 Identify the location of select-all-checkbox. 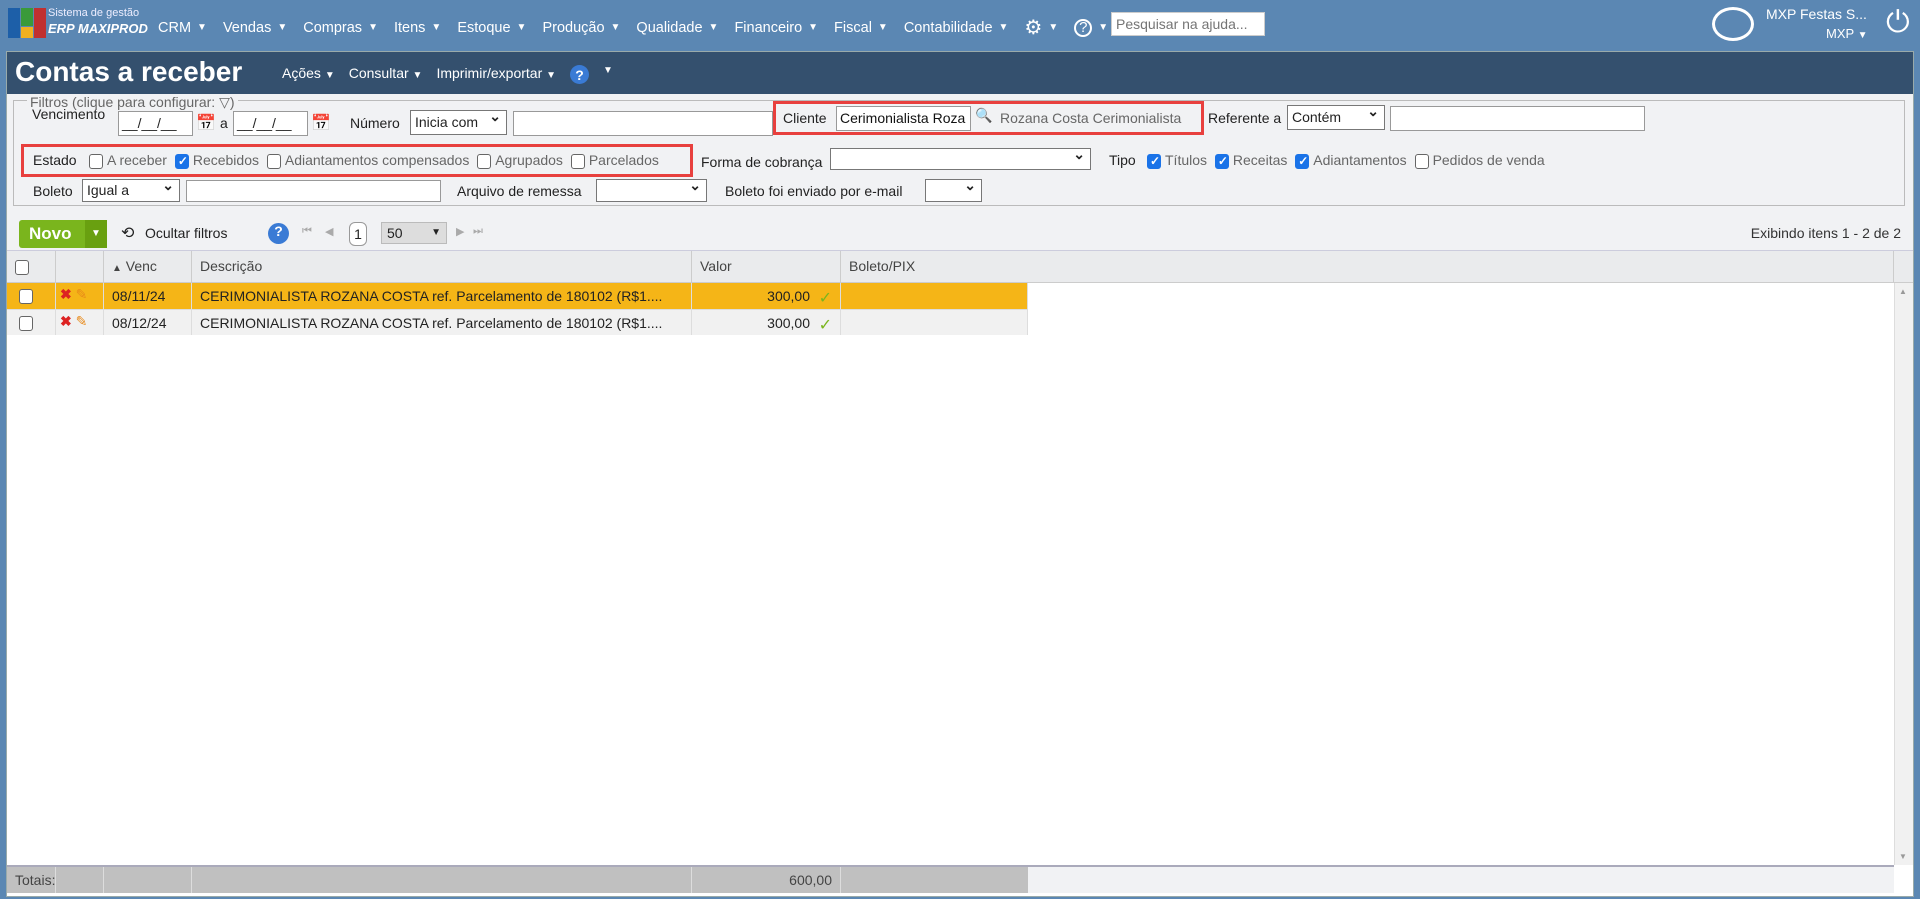
(22, 267).